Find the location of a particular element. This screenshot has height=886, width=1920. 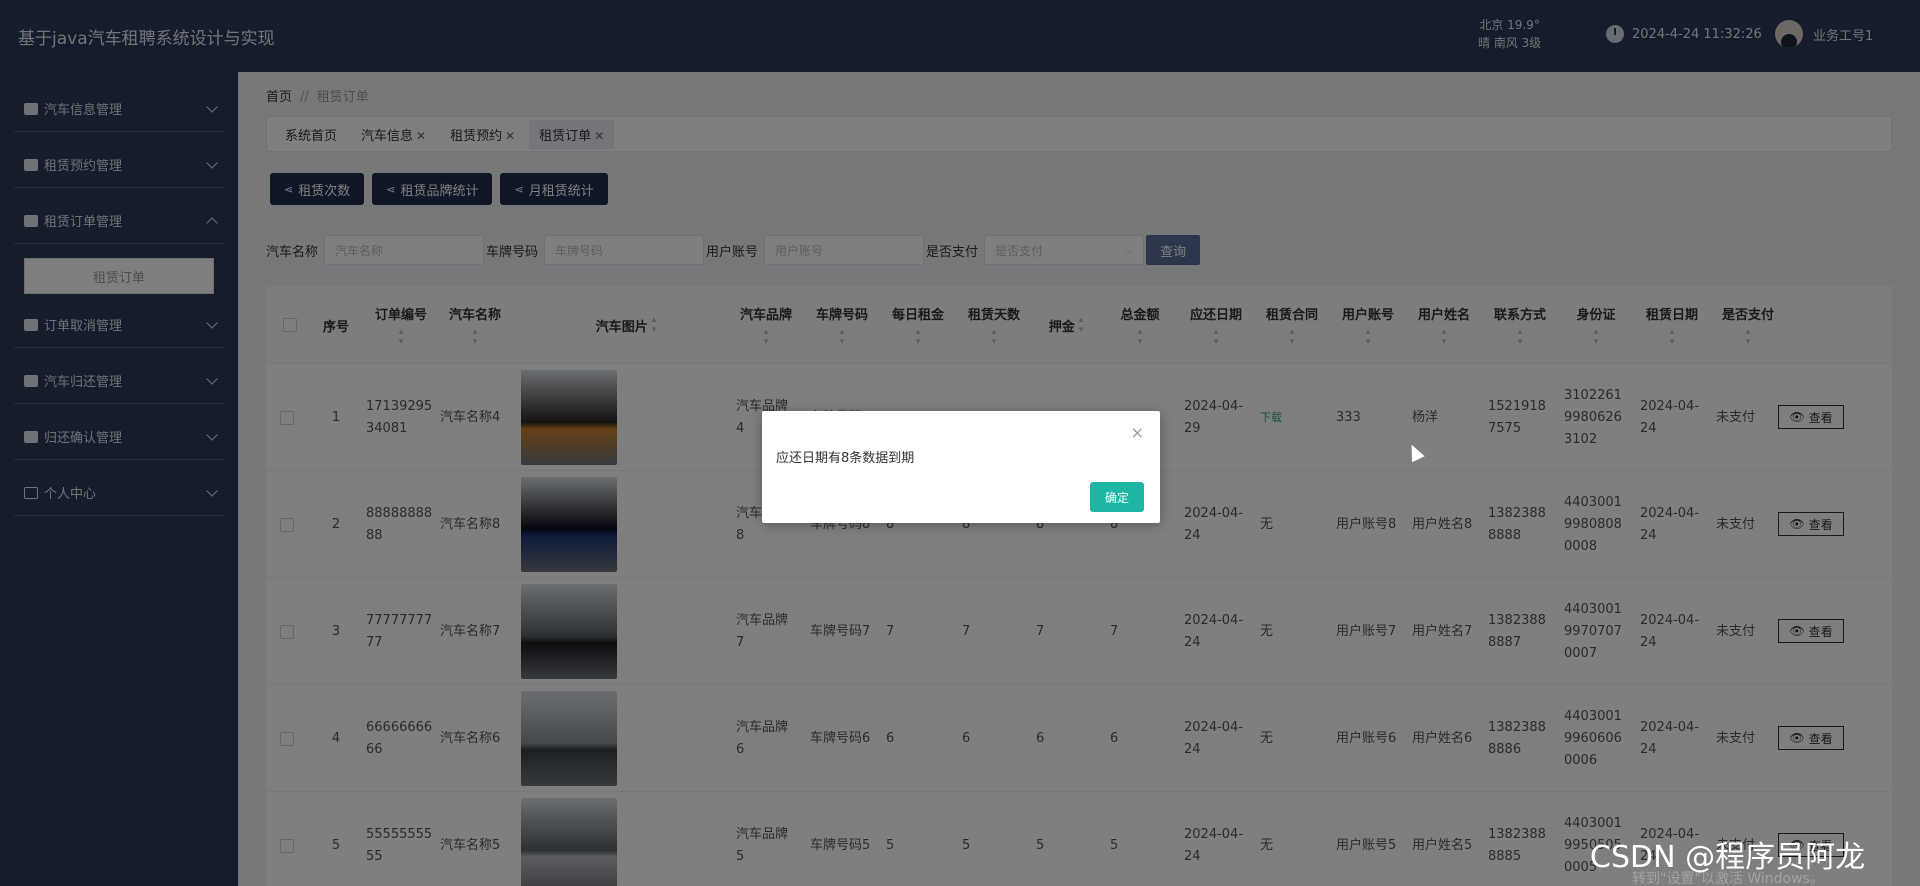

windows-activation-notice: 转到"设置"以激活 Windows。 is located at coordinates (1728, 878).